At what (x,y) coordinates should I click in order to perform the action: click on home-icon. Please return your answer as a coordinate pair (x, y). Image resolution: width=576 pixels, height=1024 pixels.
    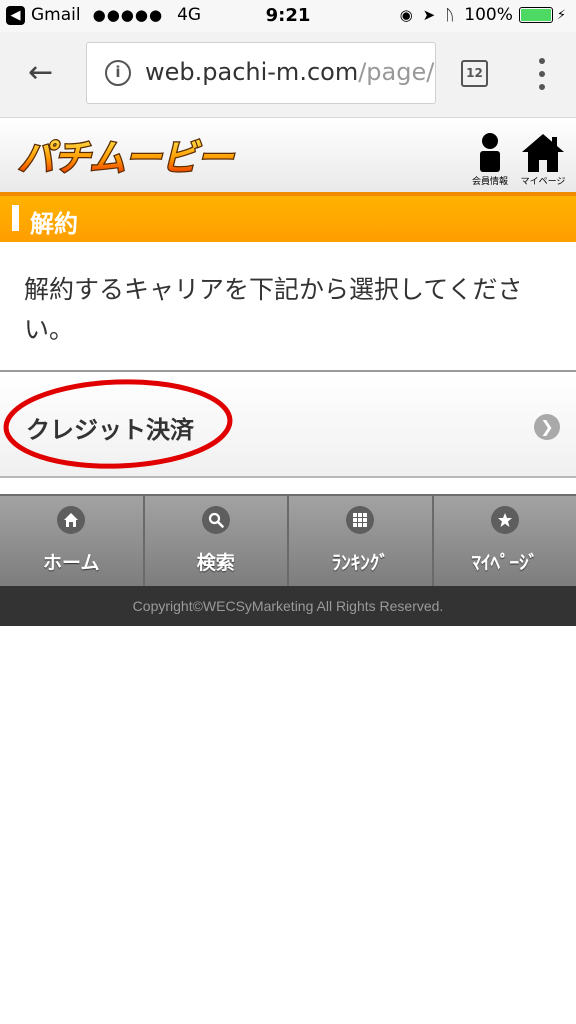
    Looking at the image, I should click on (71, 520).